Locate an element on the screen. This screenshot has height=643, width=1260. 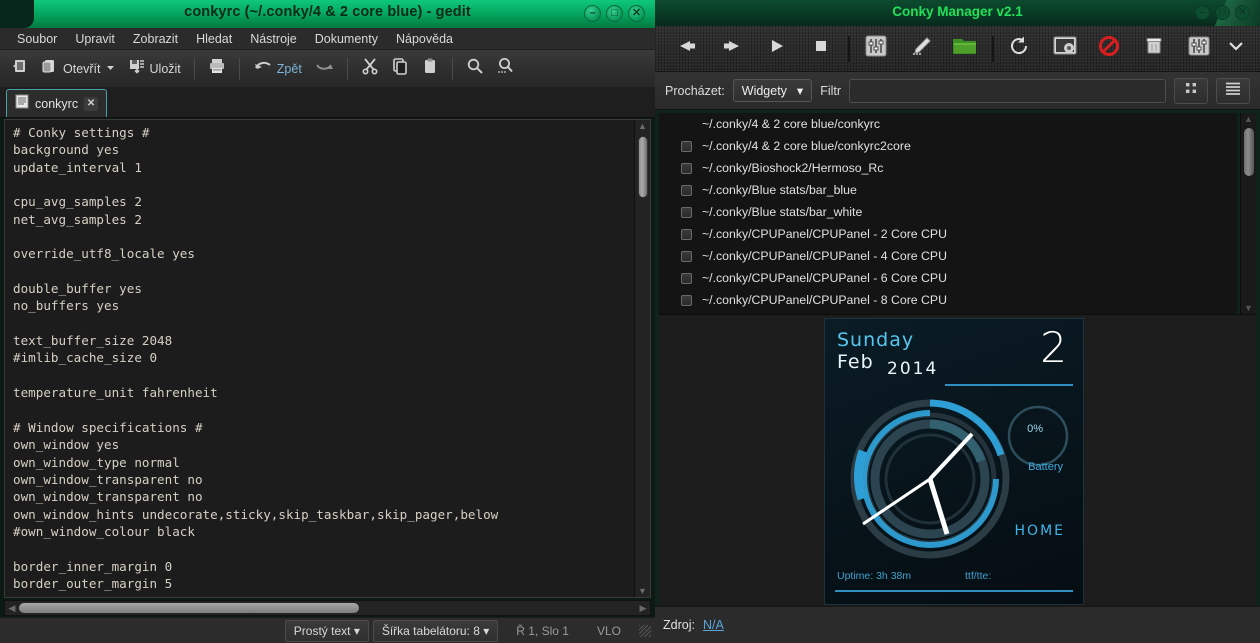
stop-button is located at coordinates (821, 49).